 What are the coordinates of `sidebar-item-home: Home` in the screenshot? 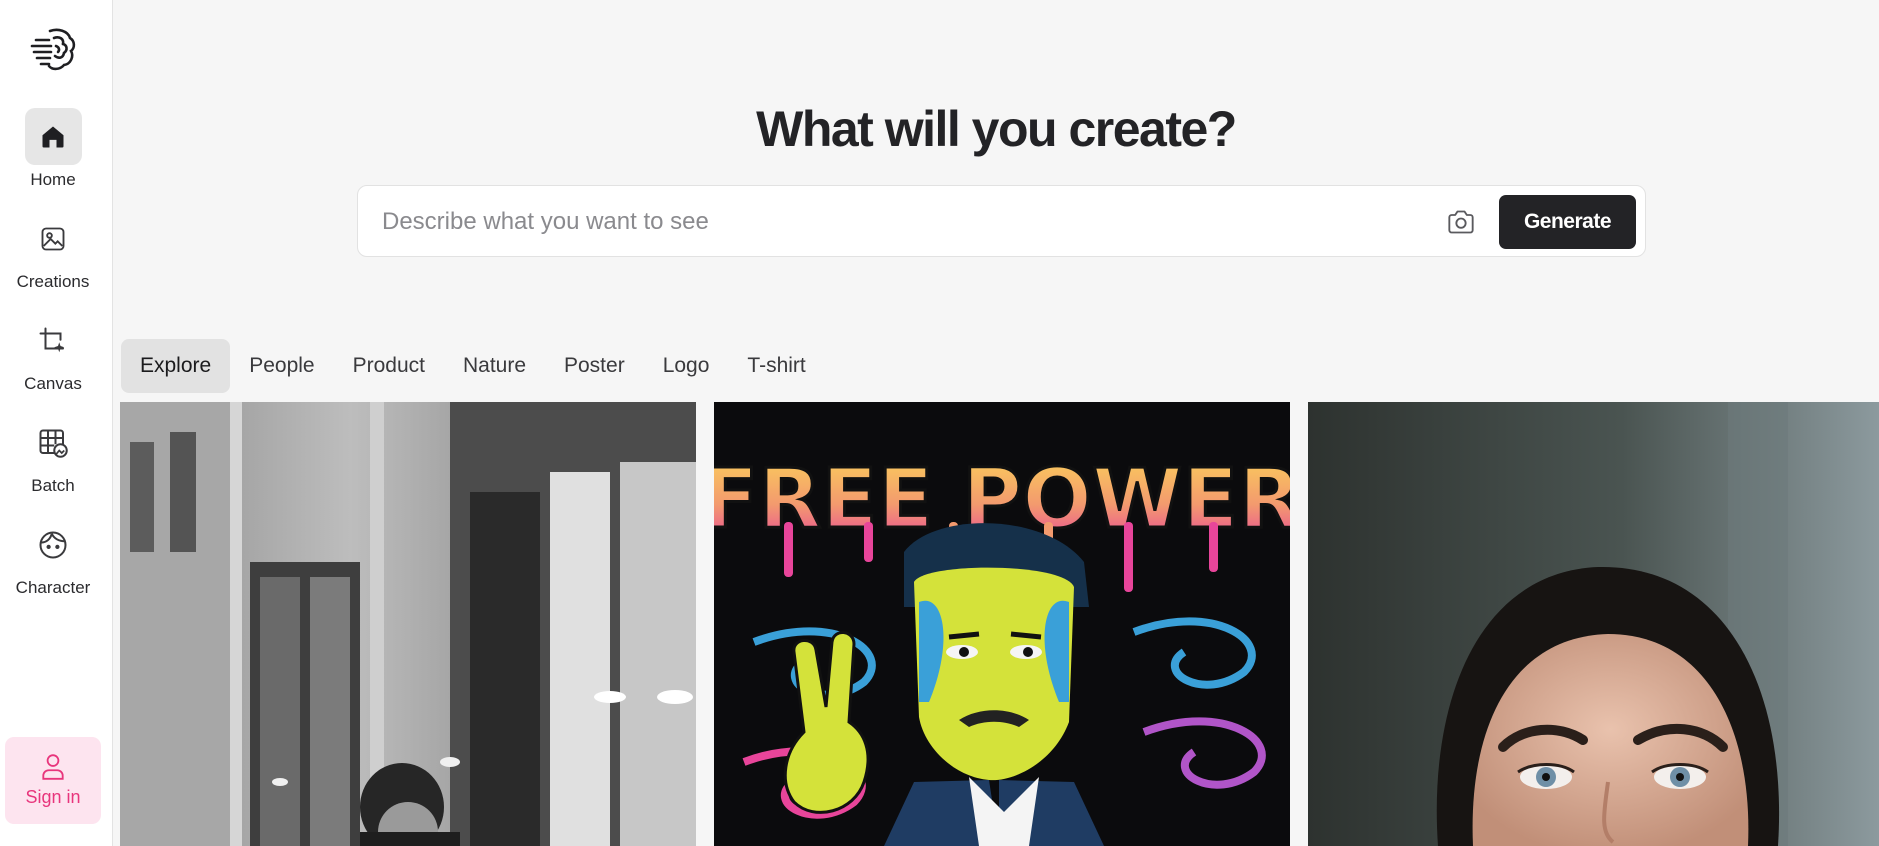 It's located at (53, 149).